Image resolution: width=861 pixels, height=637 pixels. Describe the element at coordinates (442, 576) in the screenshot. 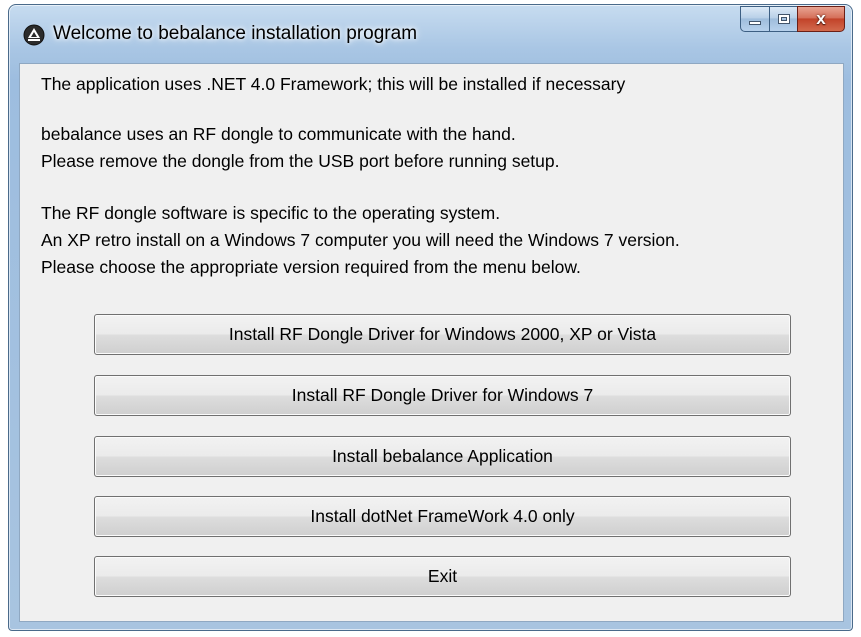

I see `exit-button: Exit` at that location.